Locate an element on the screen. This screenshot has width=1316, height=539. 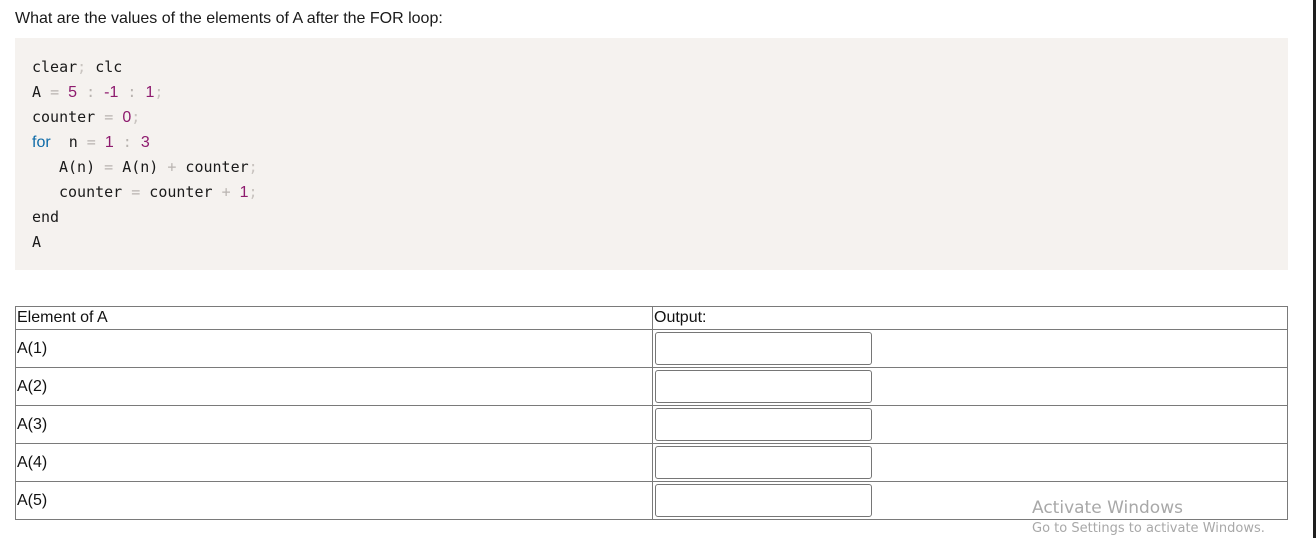
table-row: A(2) is located at coordinates (651, 386).